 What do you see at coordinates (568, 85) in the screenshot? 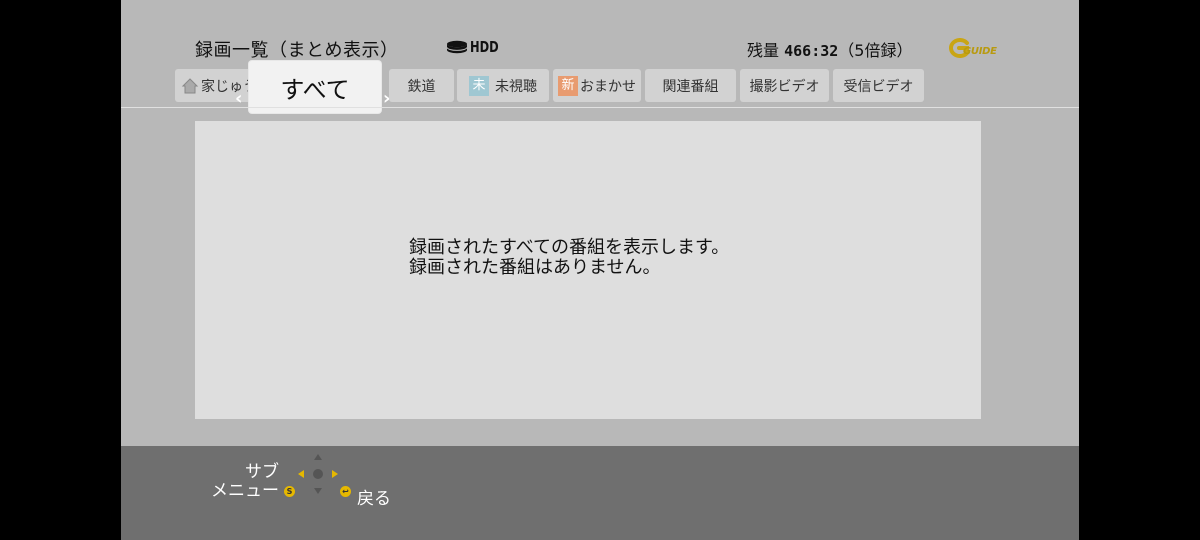
I see `new-badge-icon: 新` at bounding box center [568, 85].